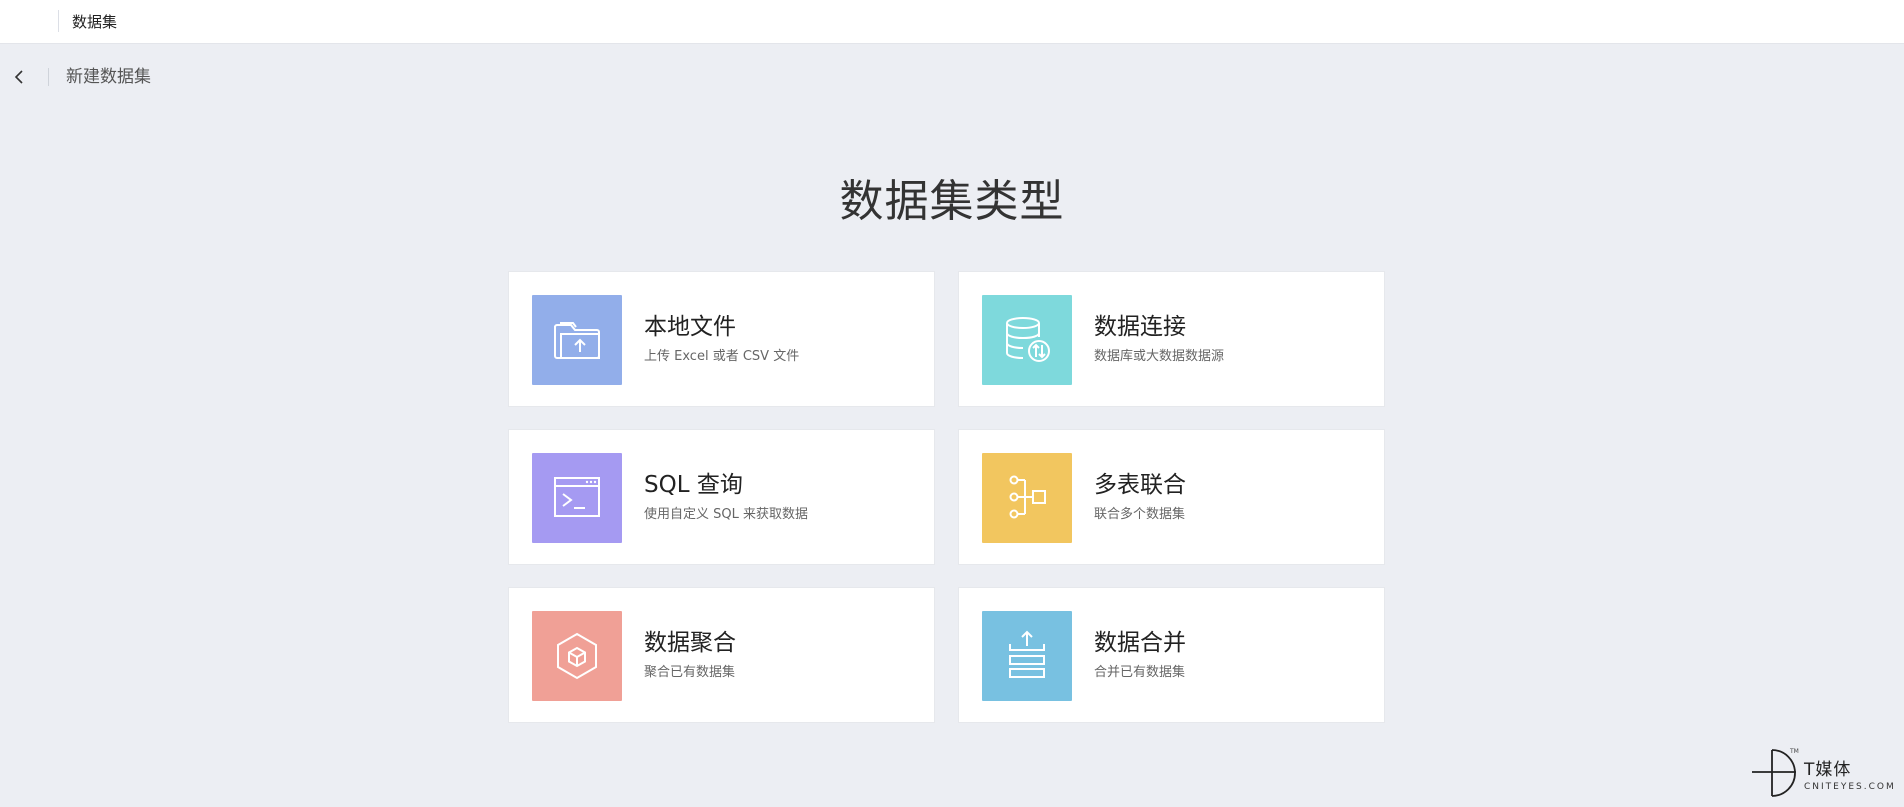  I want to click on page-breadcrumb-title: 新建数据集, so click(108, 77).